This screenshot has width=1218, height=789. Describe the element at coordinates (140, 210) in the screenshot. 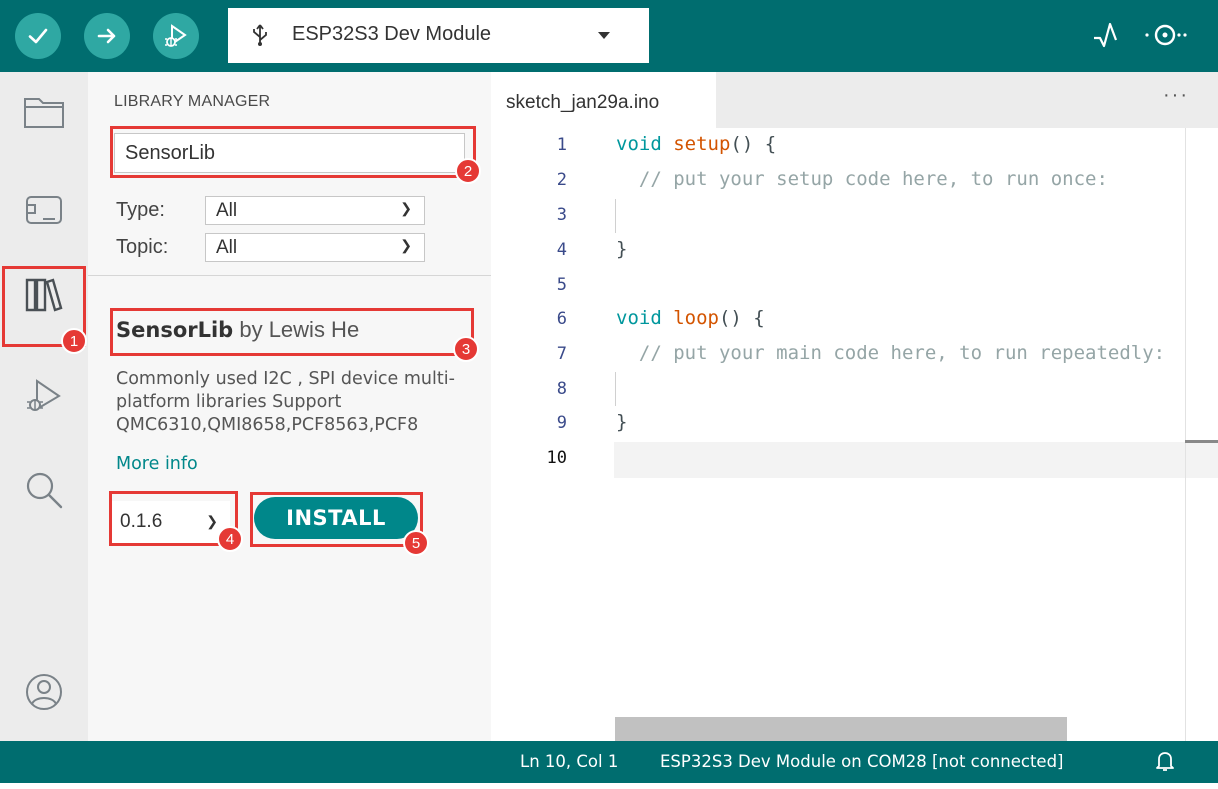

I see `type-filter-label: Type:` at that location.